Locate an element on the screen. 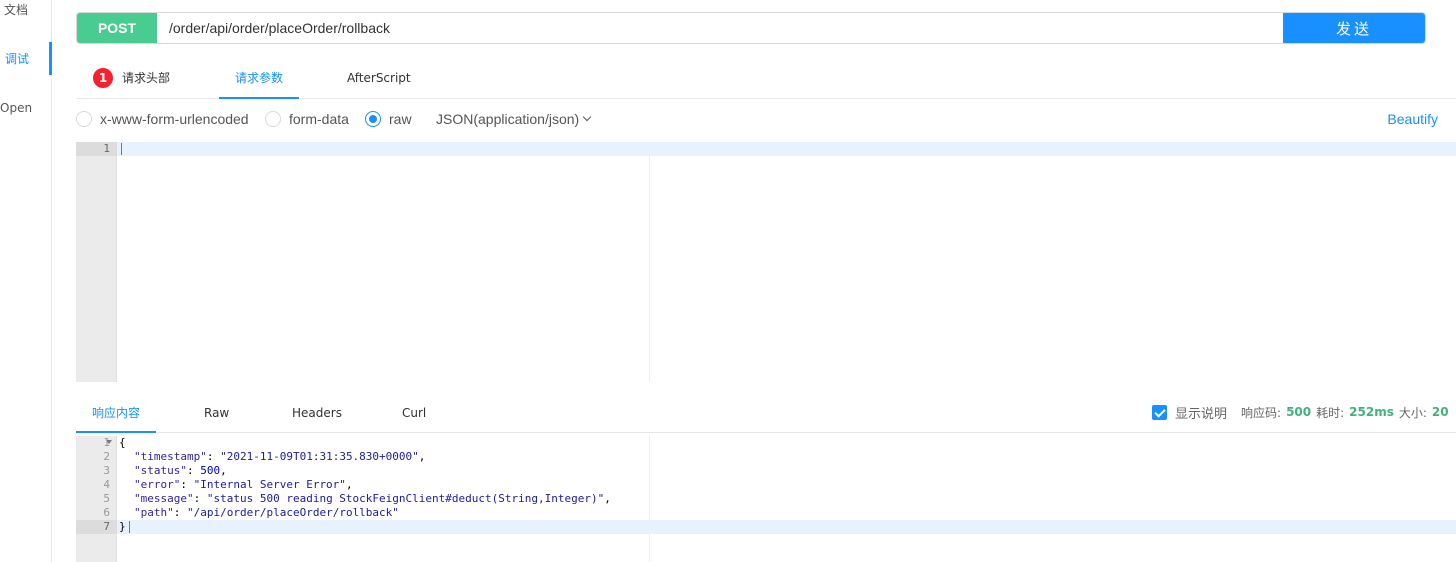 The width and height of the screenshot is (1456, 562). json-open-brace: { is located at coordinates (122, 442).